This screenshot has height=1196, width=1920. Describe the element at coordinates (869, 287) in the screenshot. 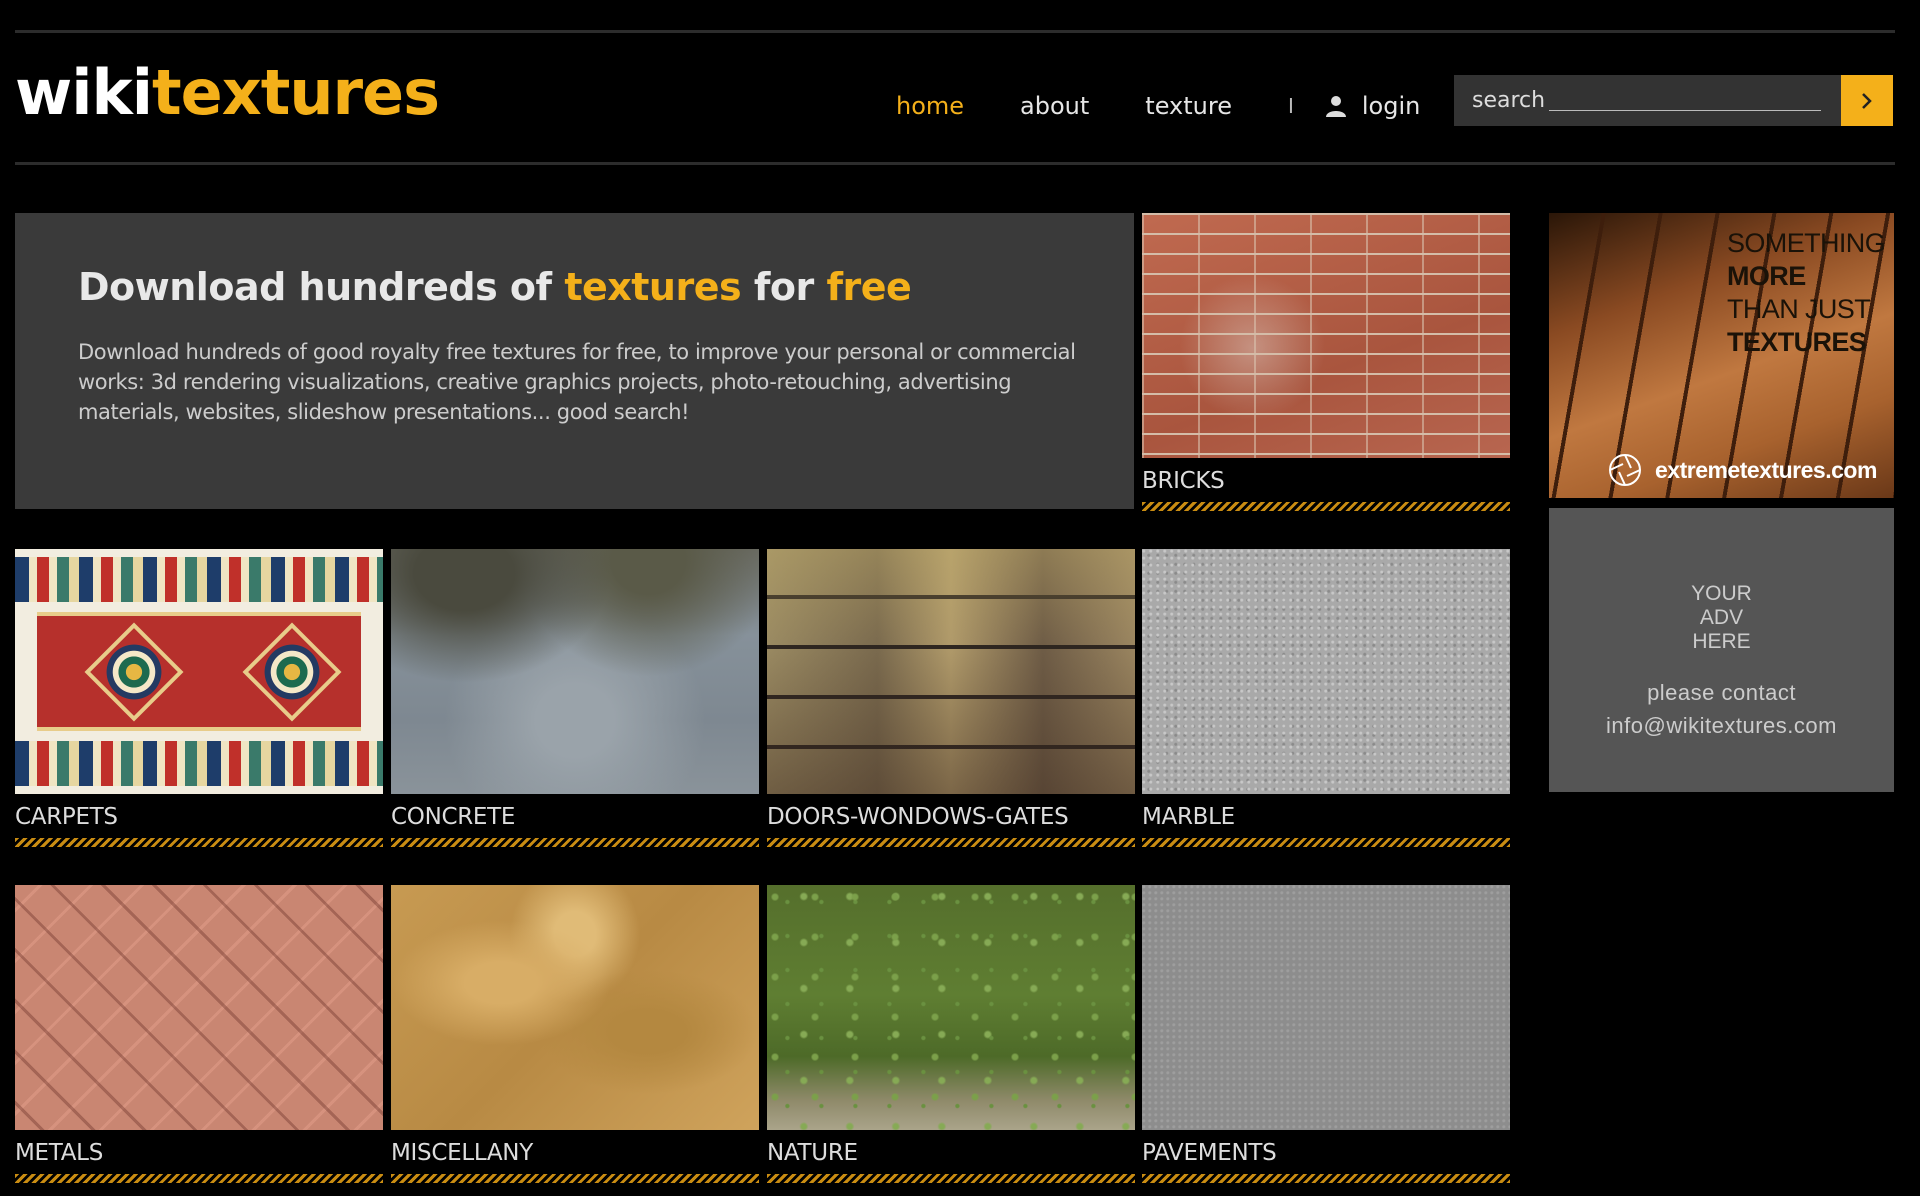

I see `hero-title-highlight: free` at that location.